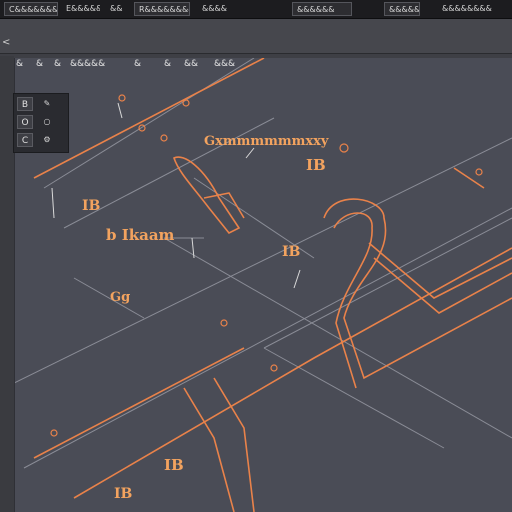 The image size is (512, 512). I want to click on tool-button-c: C, so click(25, 140).